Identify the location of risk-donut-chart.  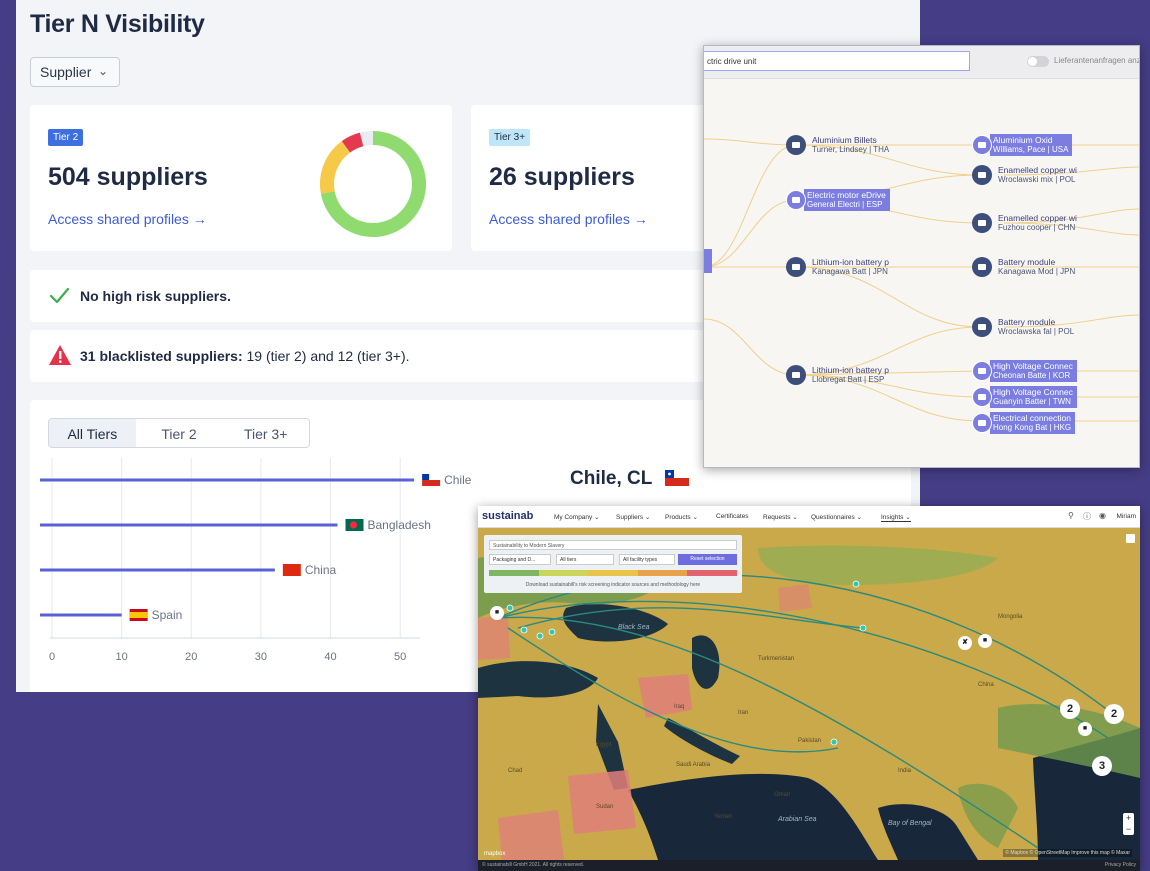
(373, 184).